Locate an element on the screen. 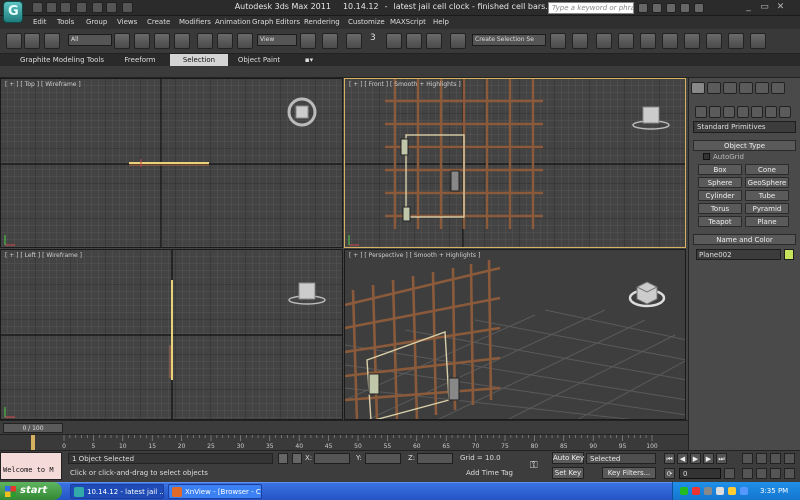 Image resolution: width=800 pixels, height=500 pixels. geometry-icon is located at coordinates (701, 112).